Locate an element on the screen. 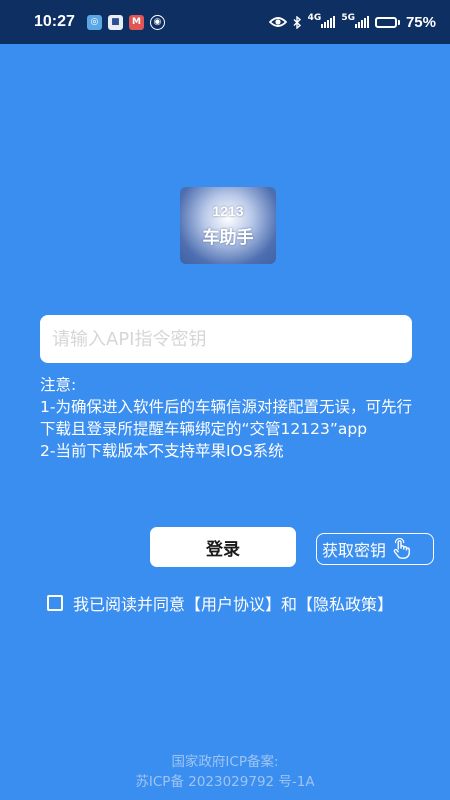 The width and height of the screenshot is (450, 800). status-bar-left: 10:27 ◎ ■ M ◉ is located at coordinates (99, 22).